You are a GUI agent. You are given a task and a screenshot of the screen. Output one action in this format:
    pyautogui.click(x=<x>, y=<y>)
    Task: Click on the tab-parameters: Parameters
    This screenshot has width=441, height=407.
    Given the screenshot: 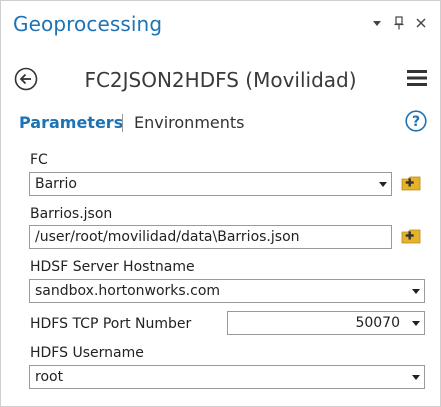 What is the action you would take?
    pyautogui.click(x=71, y=122)
    